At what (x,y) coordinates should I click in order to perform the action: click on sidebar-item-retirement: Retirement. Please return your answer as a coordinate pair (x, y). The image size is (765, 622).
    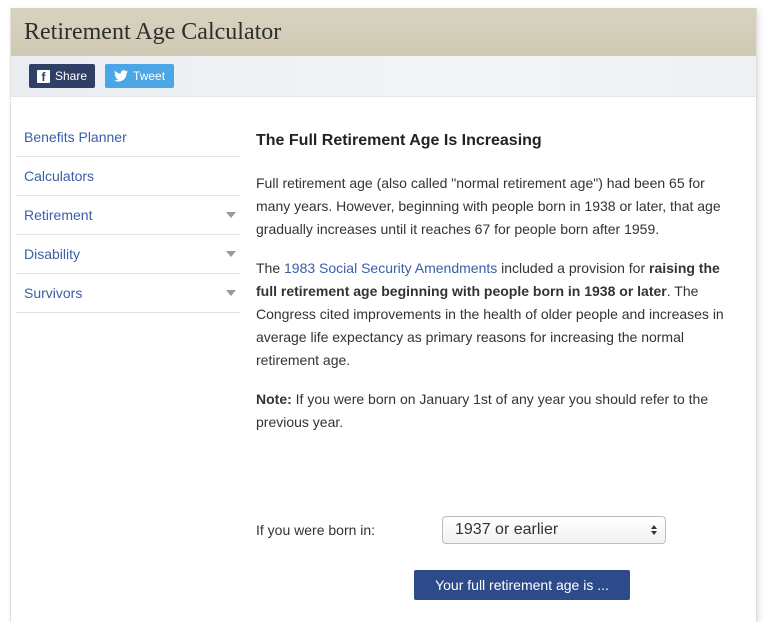
    Looking at the image, I should click on (128, 215).